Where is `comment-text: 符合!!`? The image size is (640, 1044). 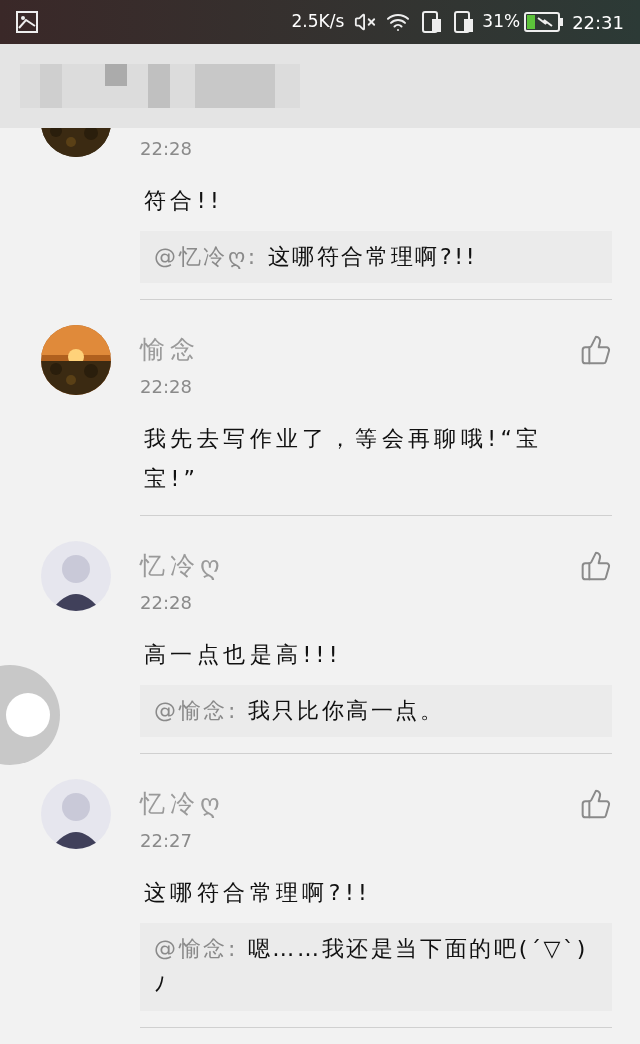 comment-text: 符合!! is located at coordinates (184, 201).